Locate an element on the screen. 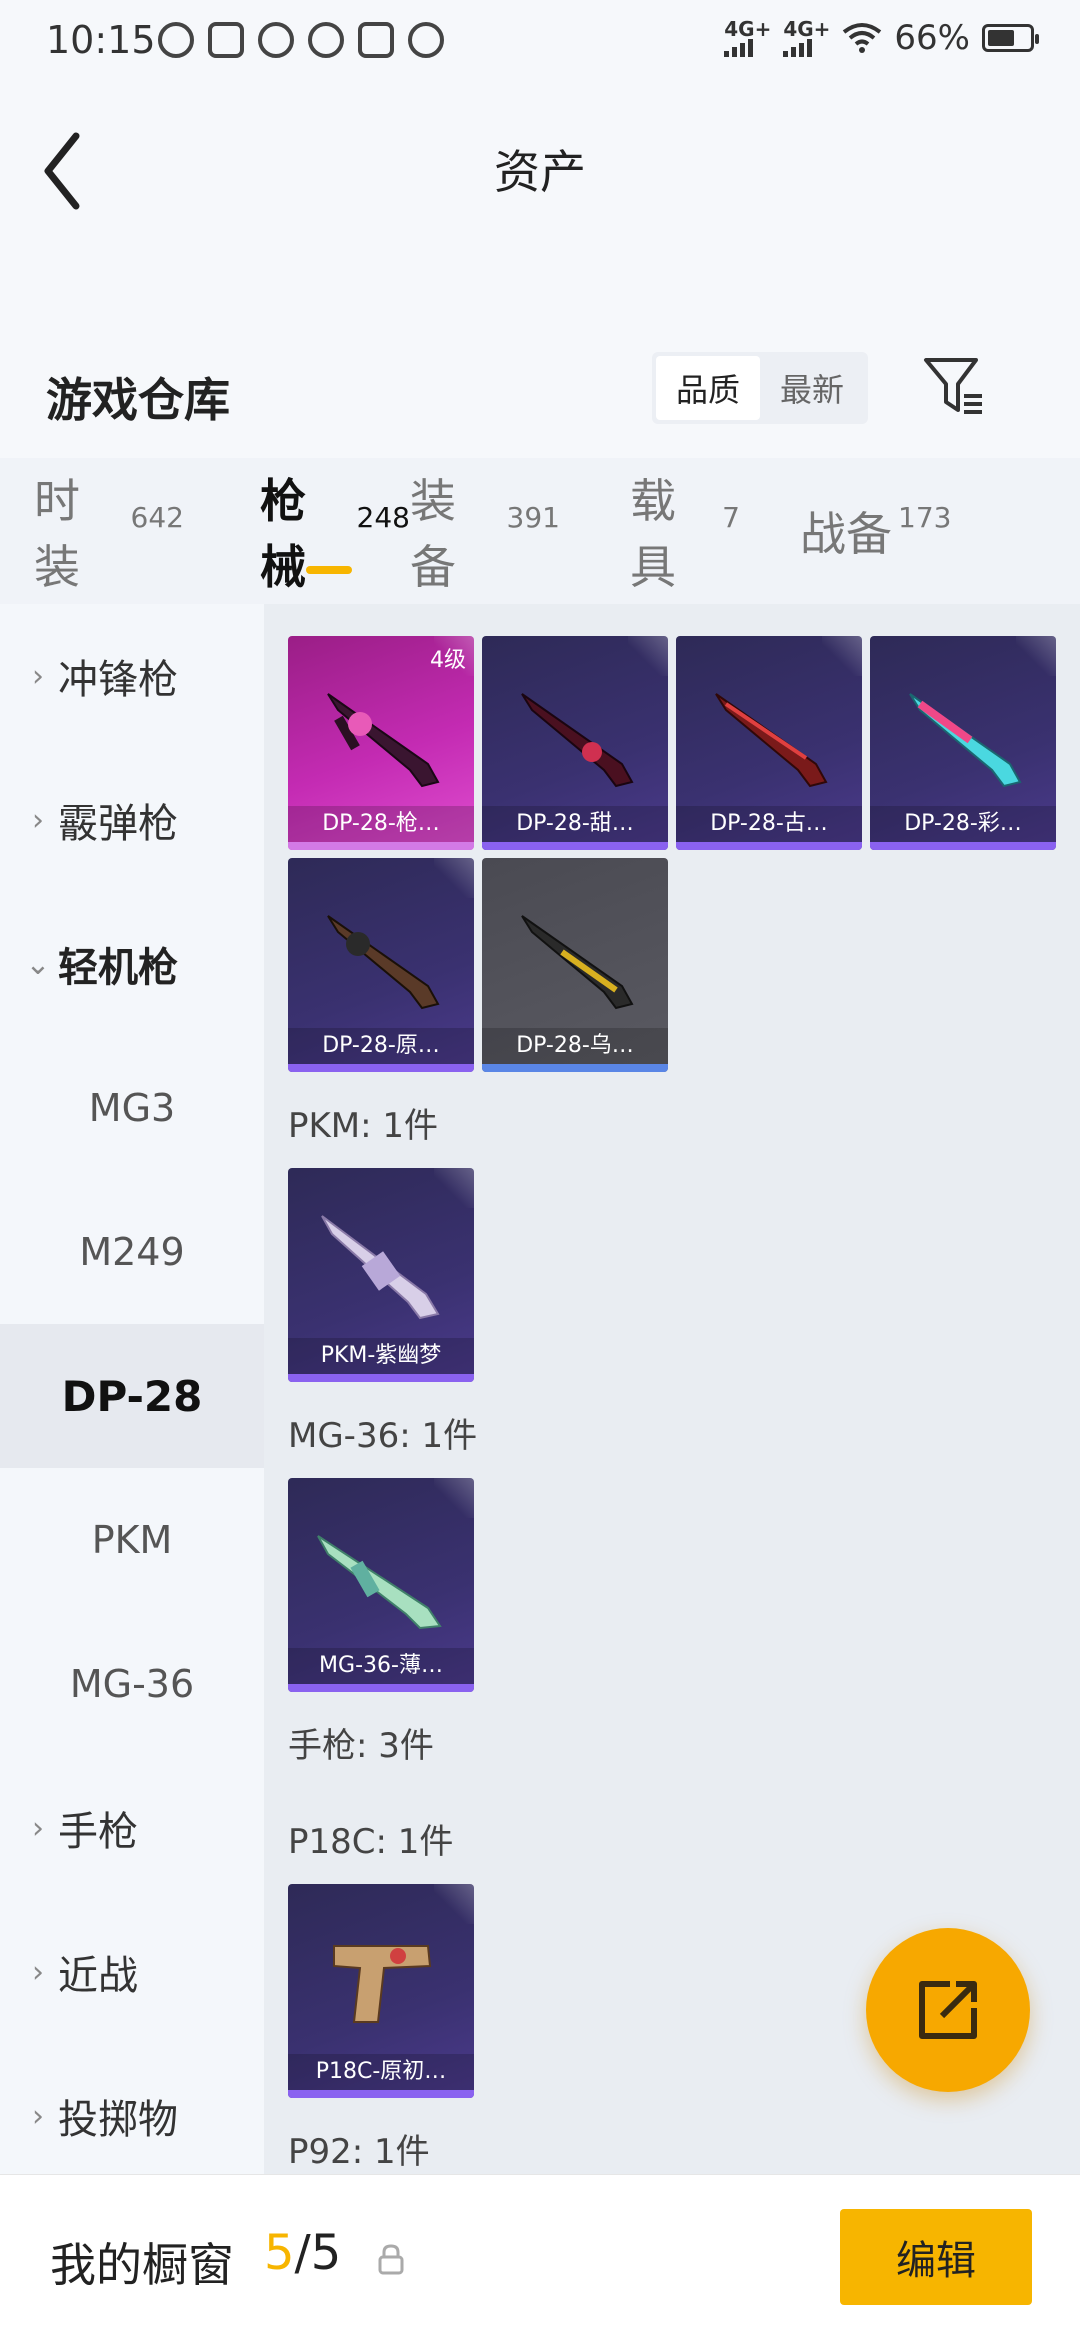 This screenshot has height=2340, width=1080. tab-count: 7 is located at coordinates (731, 517).